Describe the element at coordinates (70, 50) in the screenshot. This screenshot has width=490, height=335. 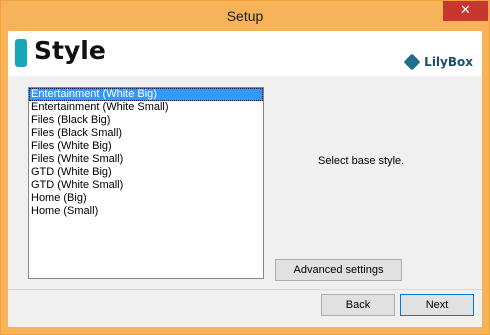
I see `page-title: Style` at that location.